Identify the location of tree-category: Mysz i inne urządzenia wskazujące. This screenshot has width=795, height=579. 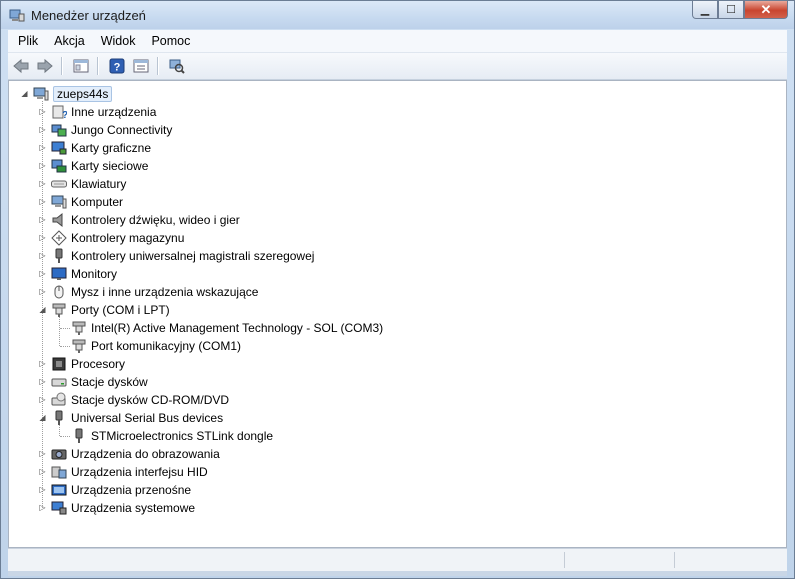
(154, 292).